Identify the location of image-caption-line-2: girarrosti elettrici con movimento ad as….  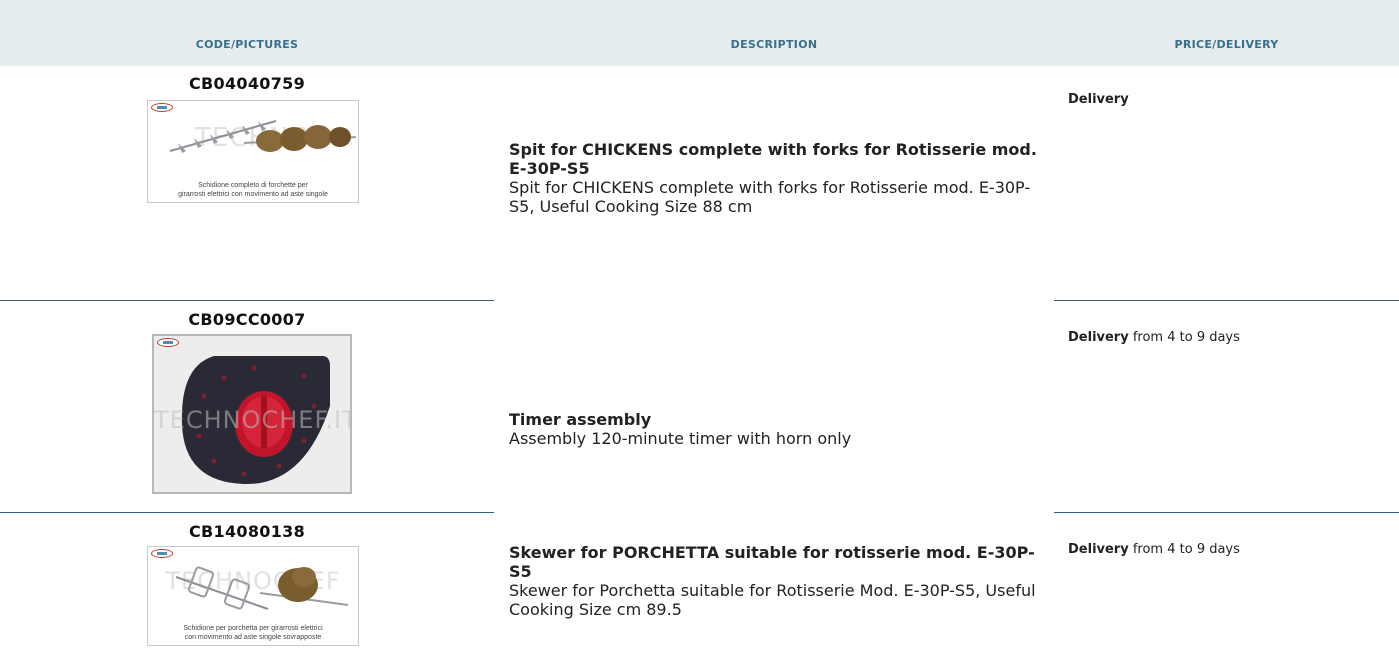
(253, 194).